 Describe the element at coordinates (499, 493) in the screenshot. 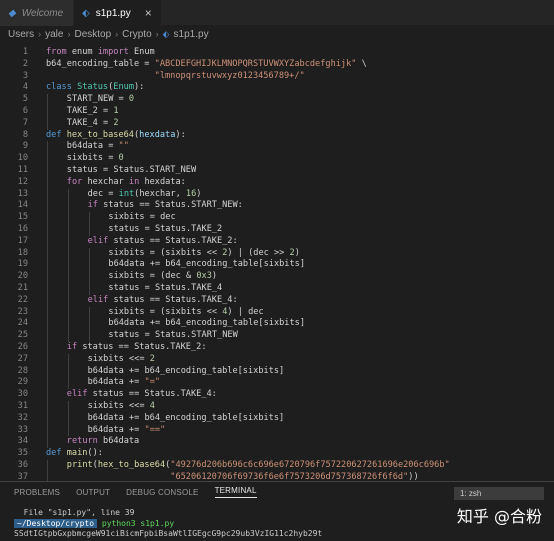

I see `terminal-select: 1: zsh` at that location.